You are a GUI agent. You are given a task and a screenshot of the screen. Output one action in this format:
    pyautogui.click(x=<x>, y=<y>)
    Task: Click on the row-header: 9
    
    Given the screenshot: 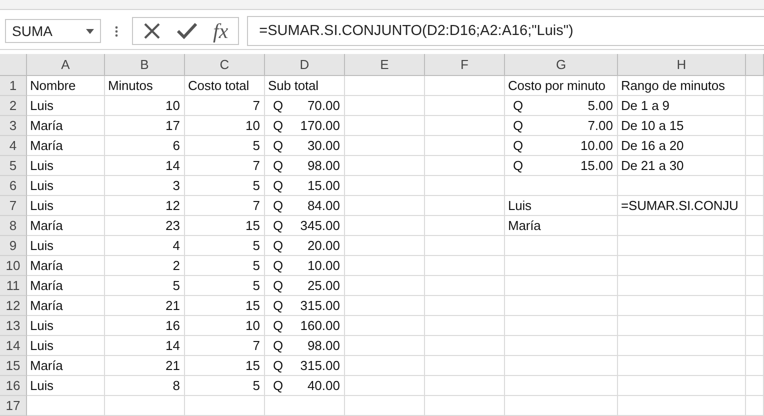 What is the action you would take?
    pyautogui.click(x=13, y=246)
    